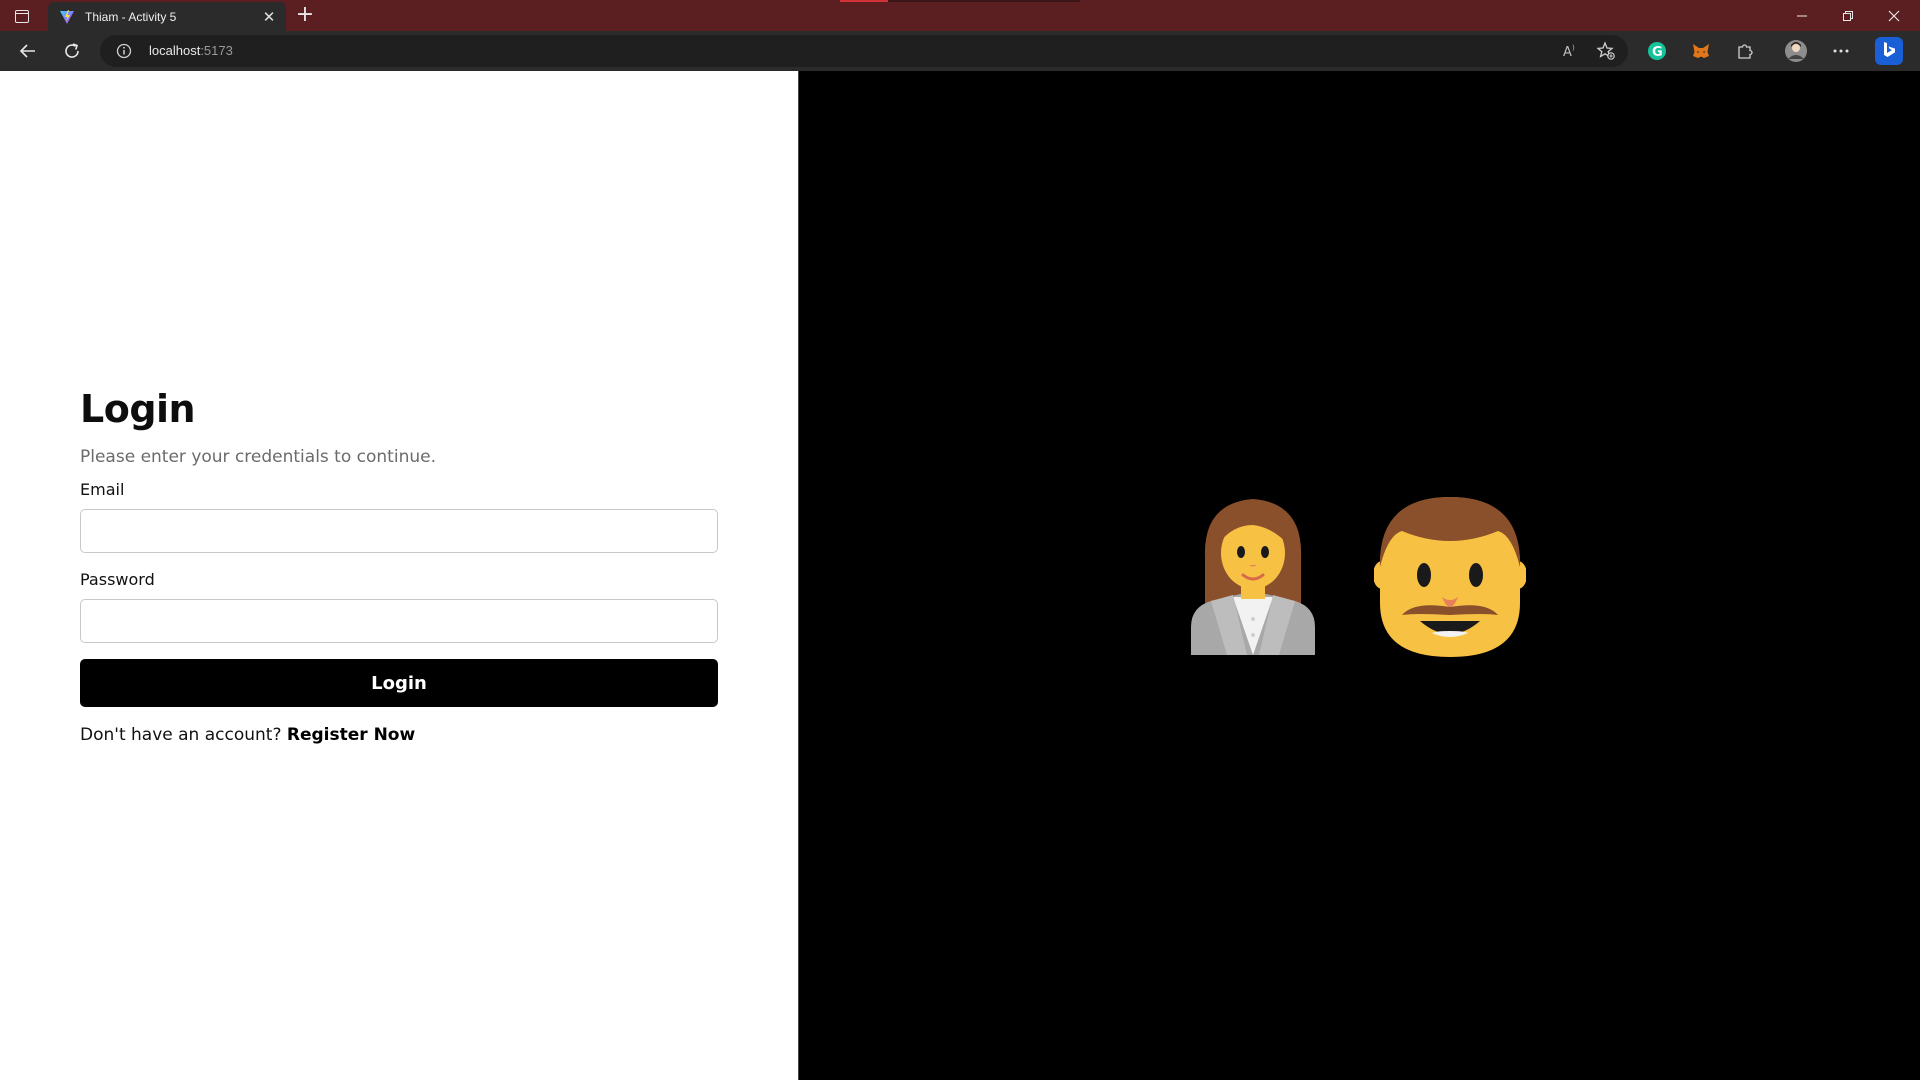 This screenshot has width=1920, height=1080. What do you see at coordinates (1253, 577) in the screenshot?
I see `woman-office-worker-icon` at bounding box center [1253, 577].